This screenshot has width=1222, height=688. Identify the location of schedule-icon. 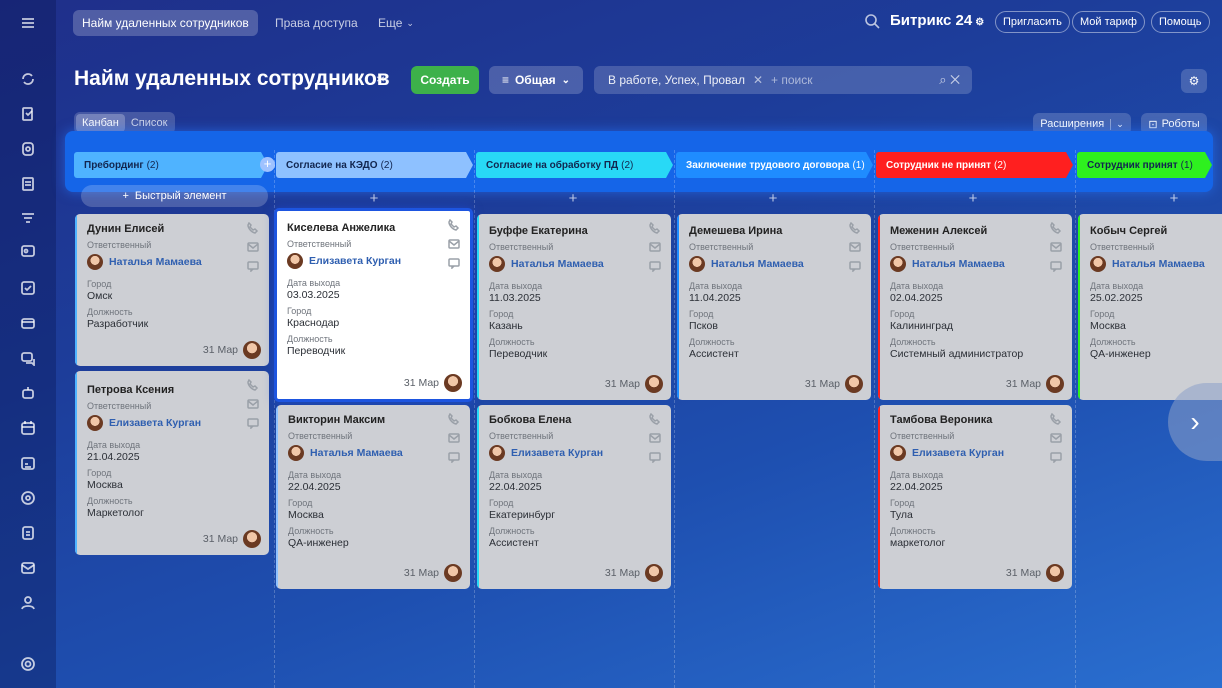
(28, 463).